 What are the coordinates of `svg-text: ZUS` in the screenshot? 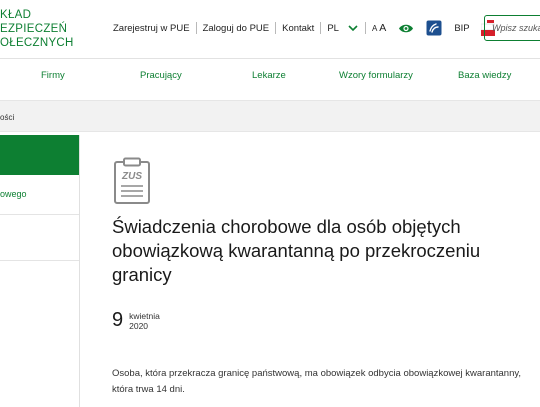 It's located at (131, 176).